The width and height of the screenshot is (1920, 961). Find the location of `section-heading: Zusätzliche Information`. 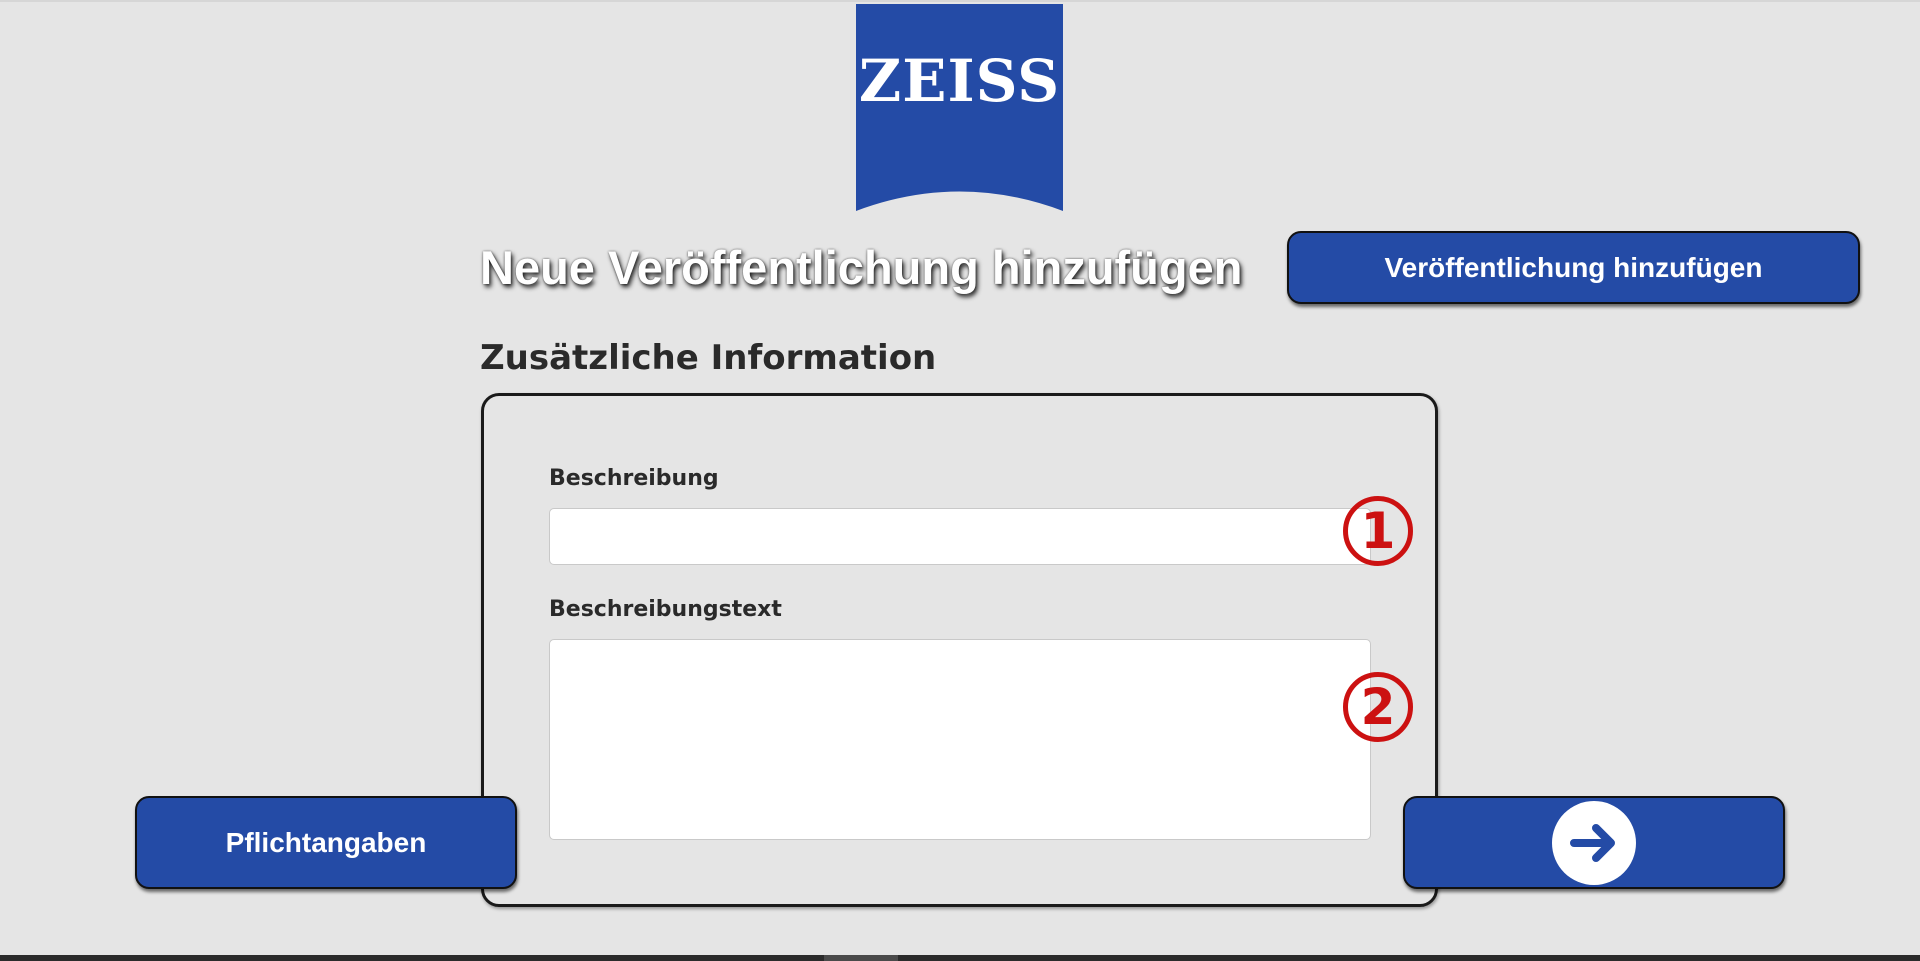

section-heading: Zusätzliche Information is located at coordinates (708, 358).